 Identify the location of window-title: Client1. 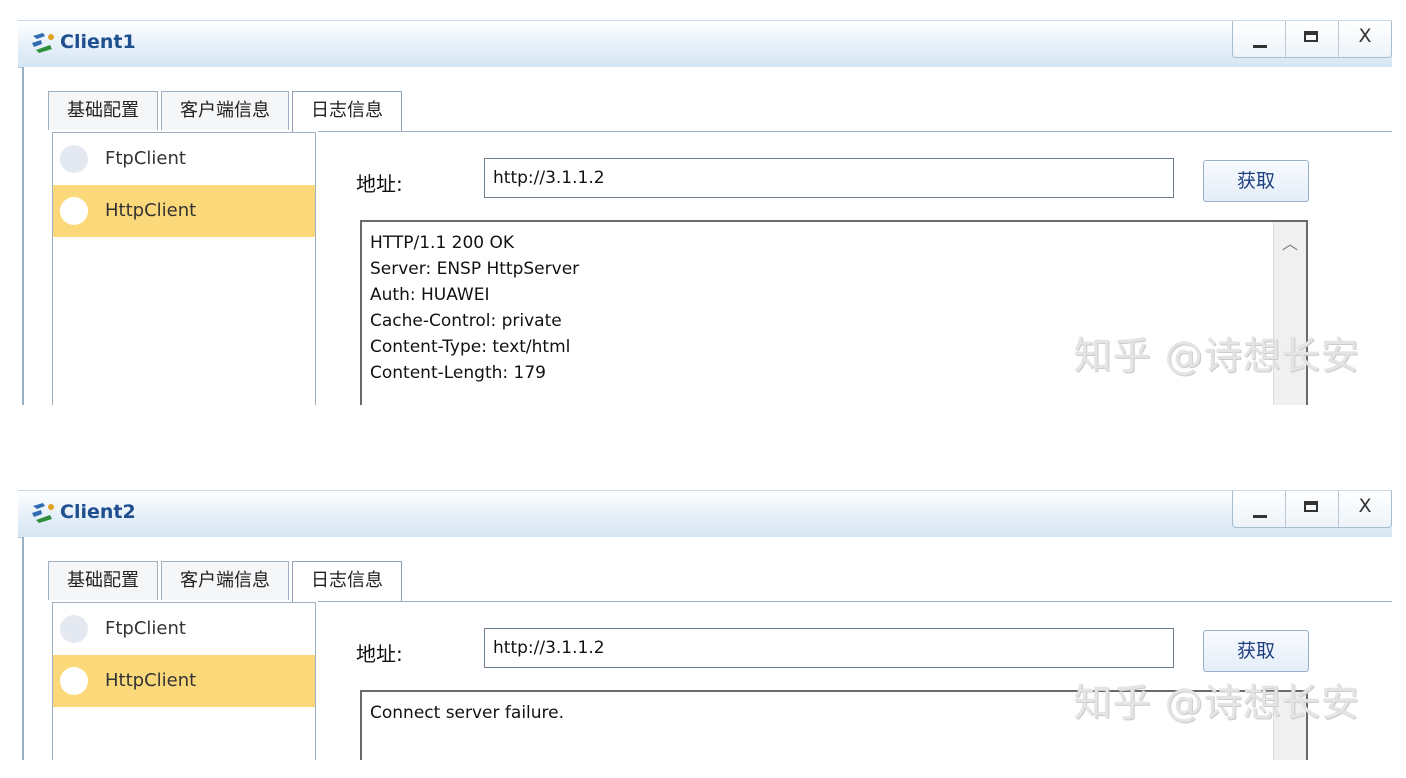
(98, 42).